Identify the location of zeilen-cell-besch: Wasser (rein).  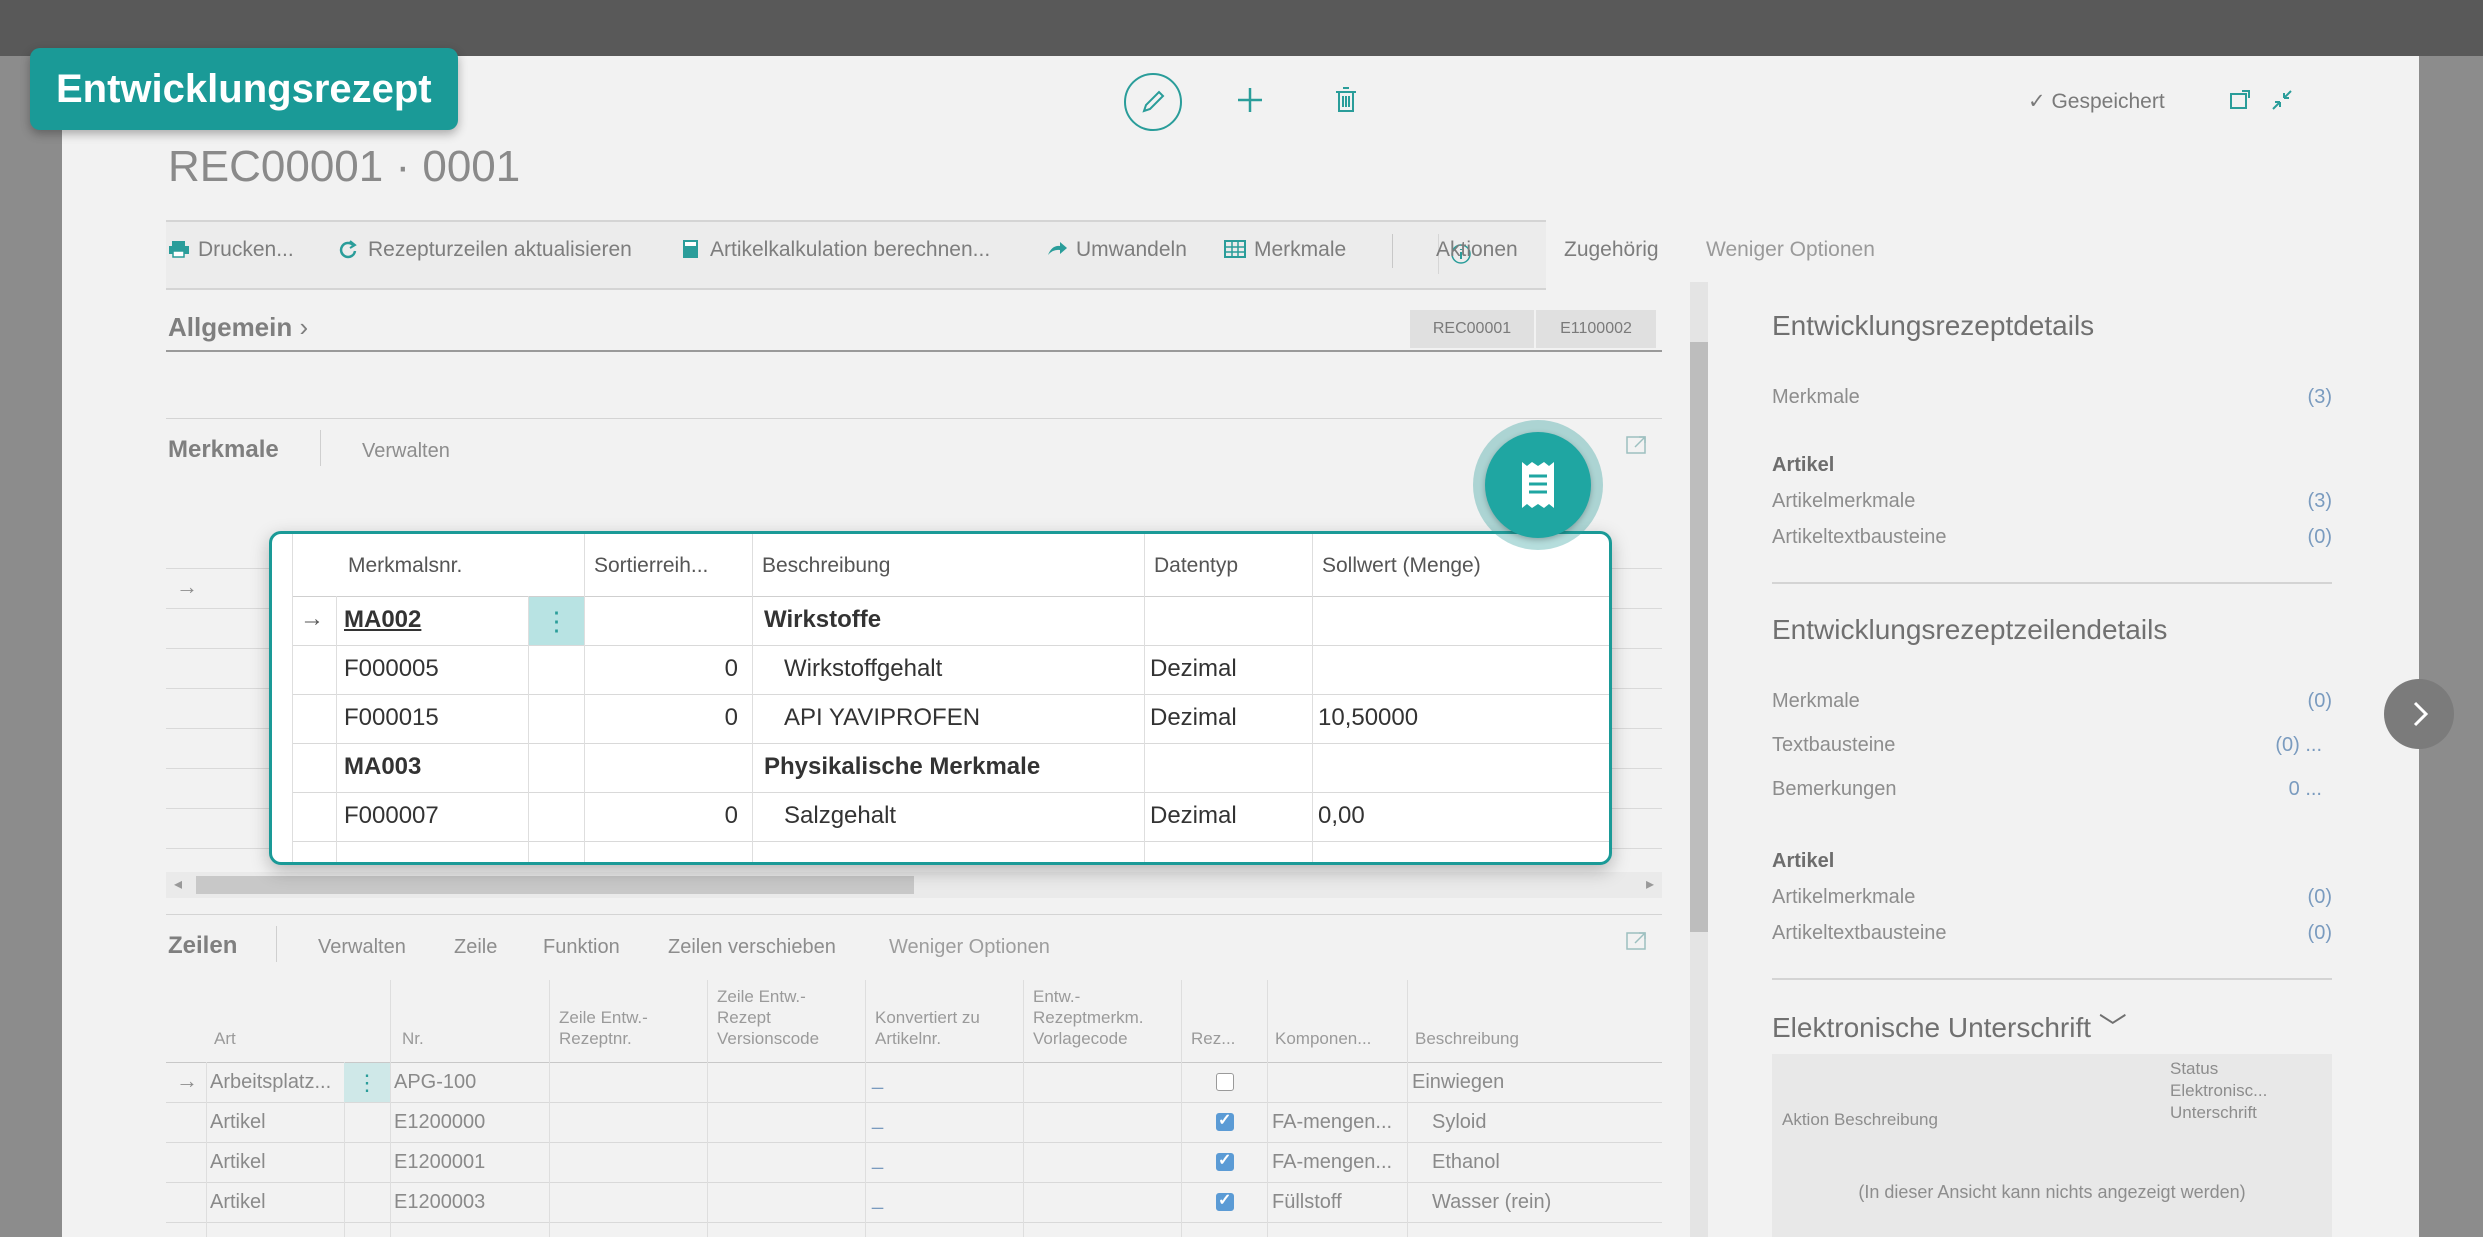
(1491, 1202).